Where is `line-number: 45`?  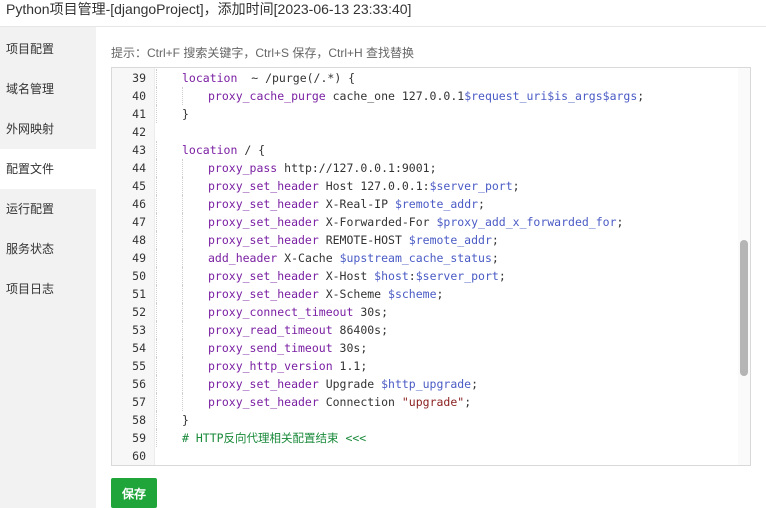
line-number: 45 is located at coordinates (139, 186).